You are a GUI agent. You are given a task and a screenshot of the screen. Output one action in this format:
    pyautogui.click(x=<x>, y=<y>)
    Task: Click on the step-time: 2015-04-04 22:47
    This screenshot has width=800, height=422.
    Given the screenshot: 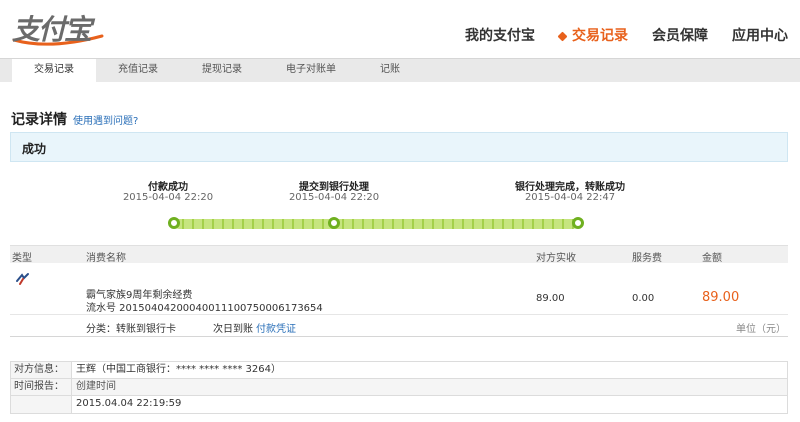 What is the action you would take?
    pyautogui.click(x=570, y=197)
    